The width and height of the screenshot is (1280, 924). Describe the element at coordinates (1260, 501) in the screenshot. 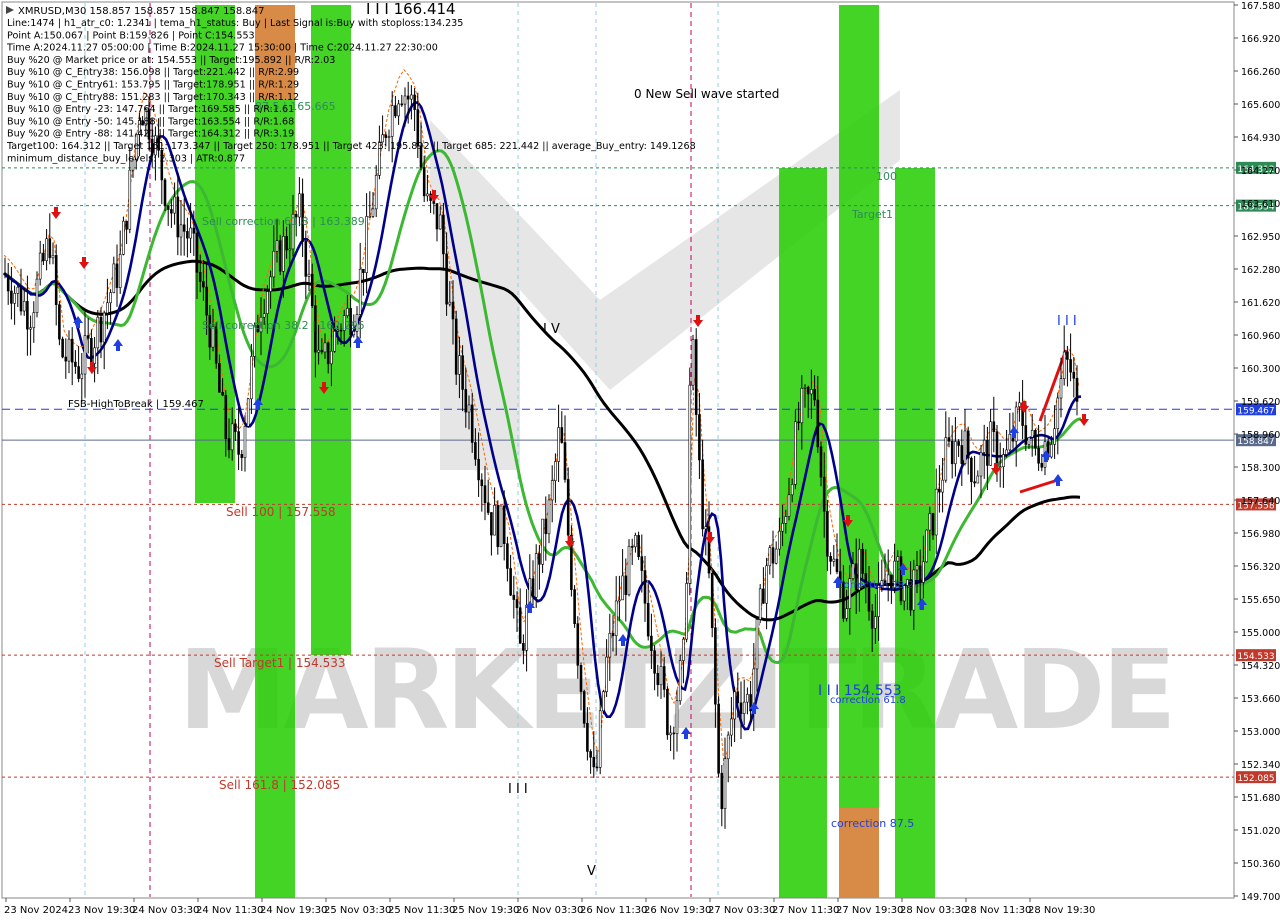

I see `y-tick-label: 157.640` at that location.